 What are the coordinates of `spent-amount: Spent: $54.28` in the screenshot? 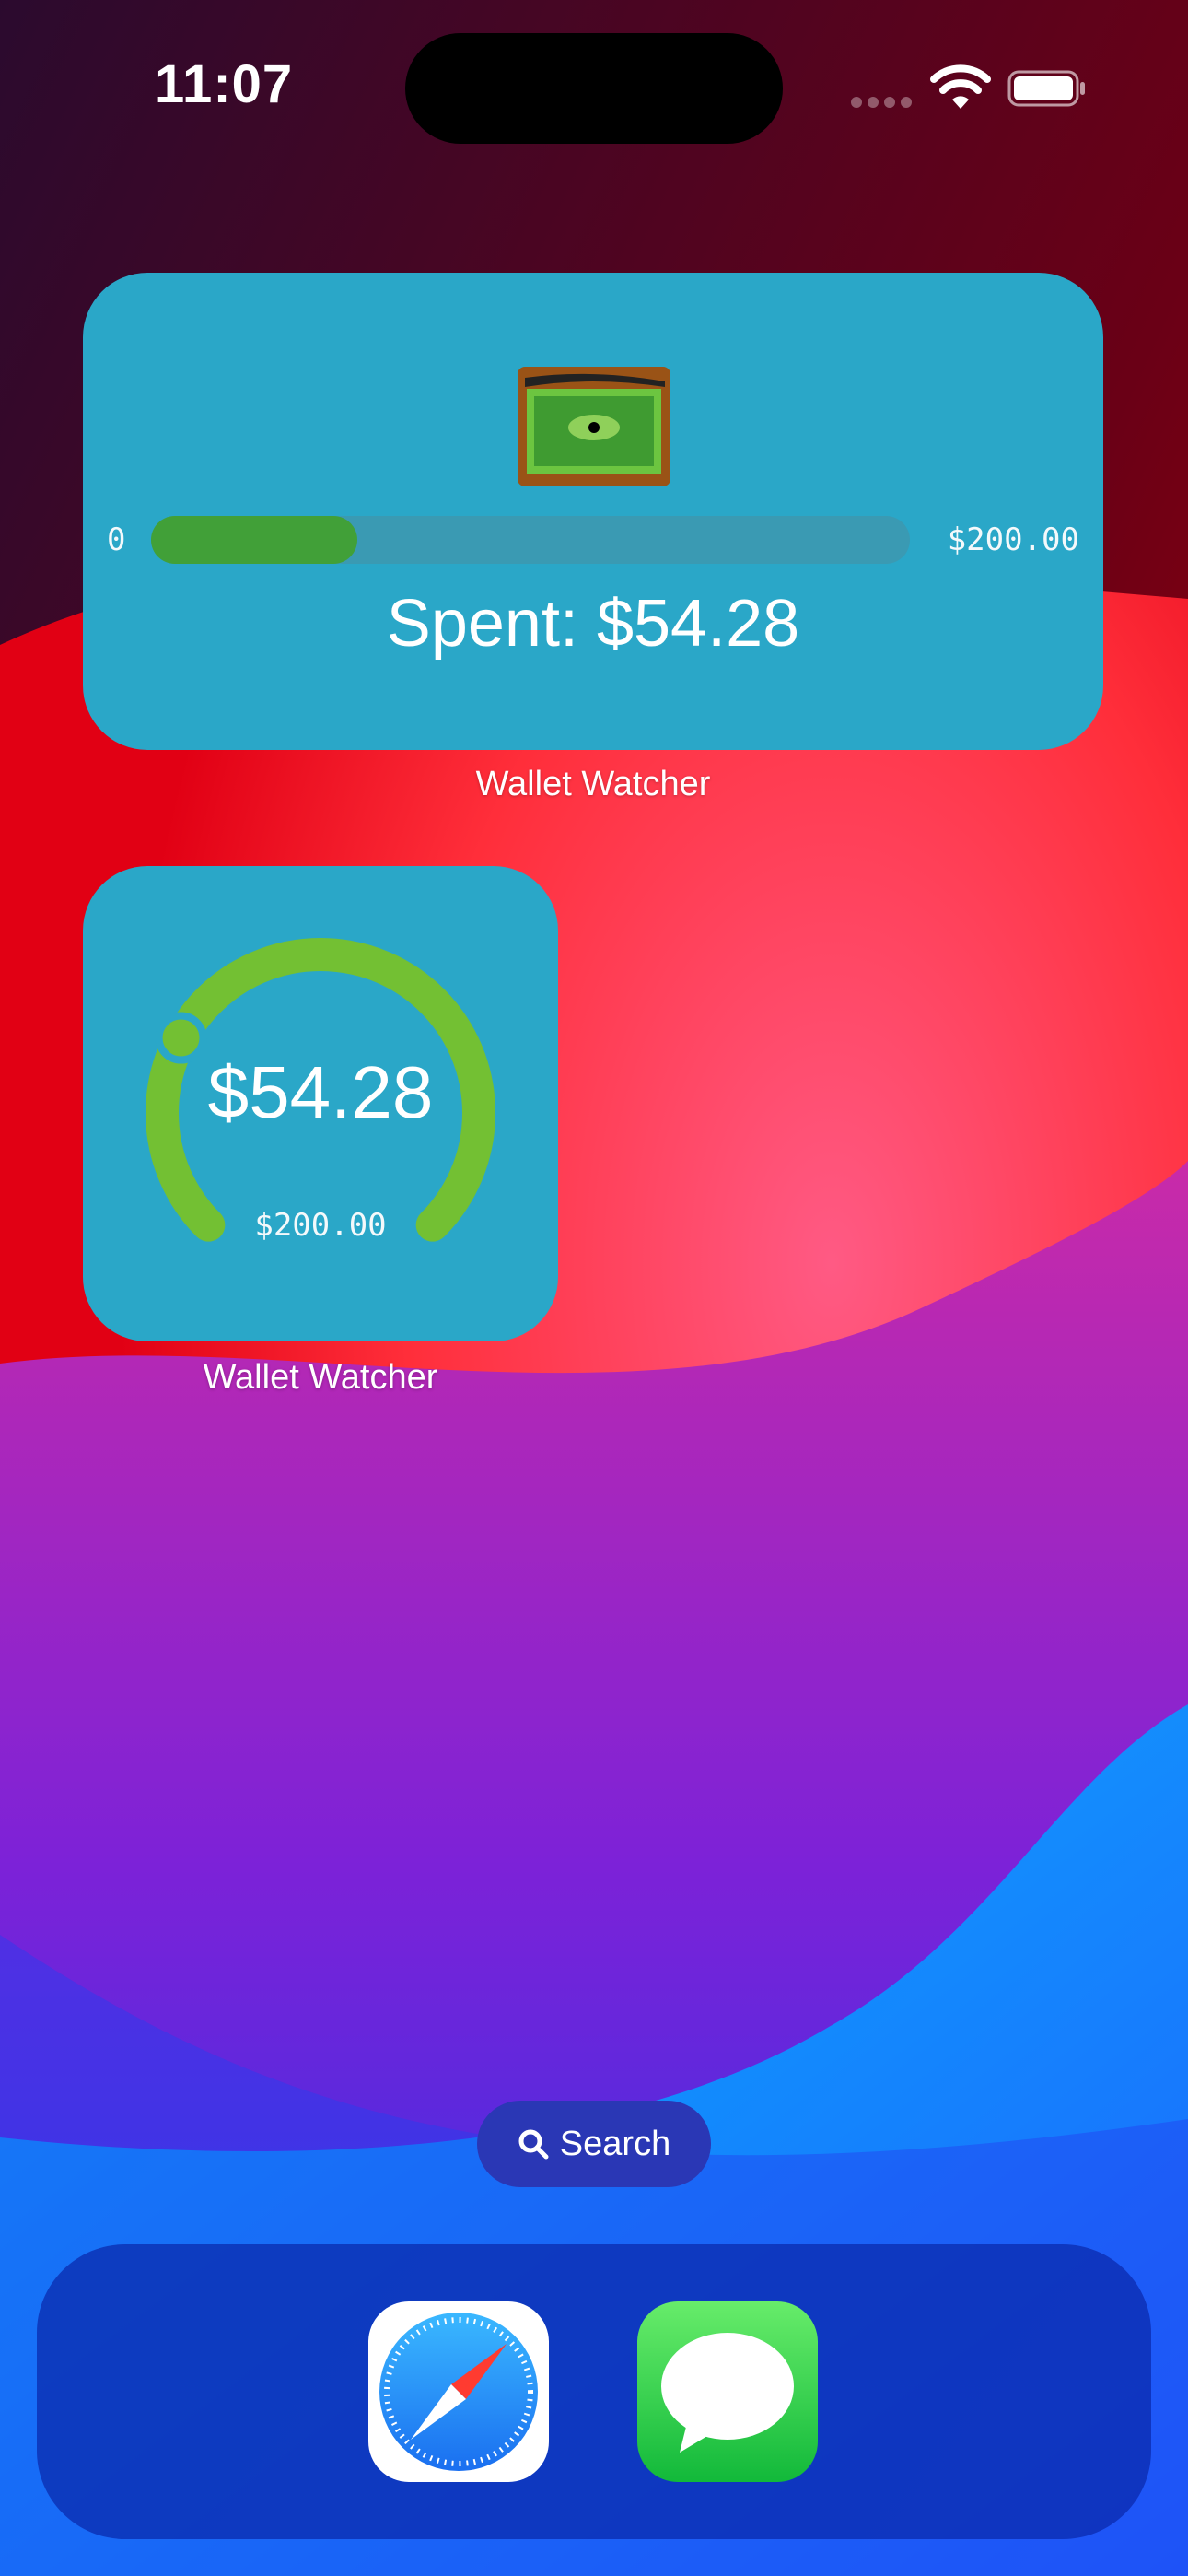 It's located at (593, 624).